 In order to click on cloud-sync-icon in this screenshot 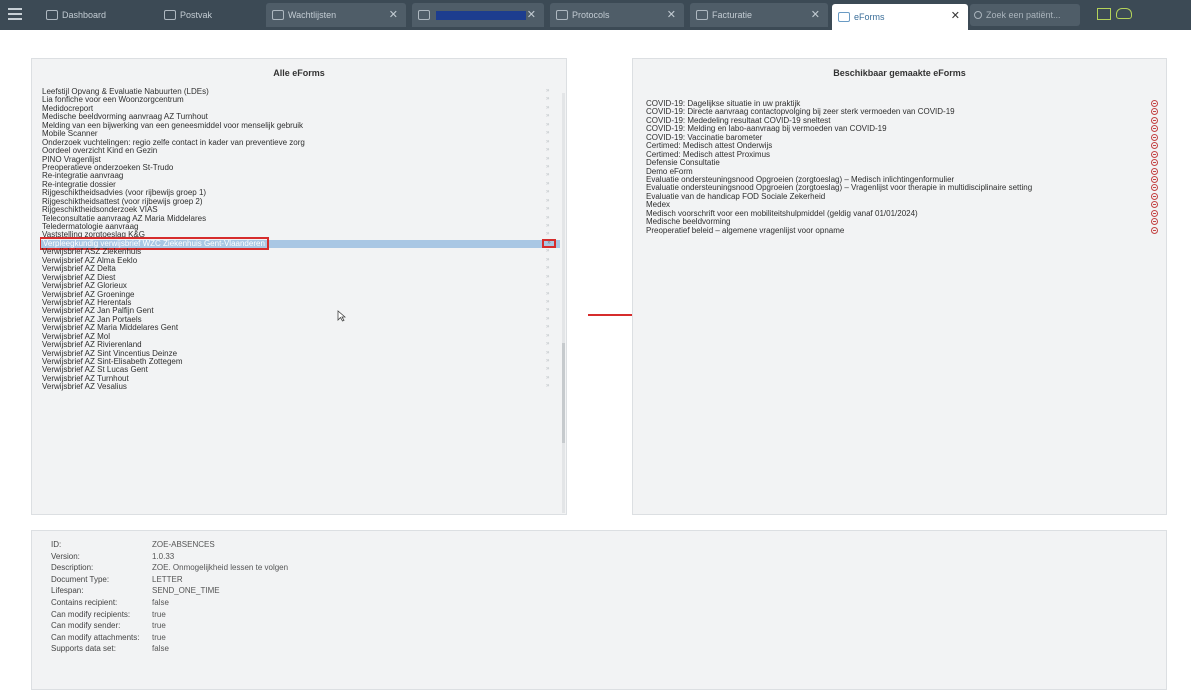, I will do `click(1124, 13)`.